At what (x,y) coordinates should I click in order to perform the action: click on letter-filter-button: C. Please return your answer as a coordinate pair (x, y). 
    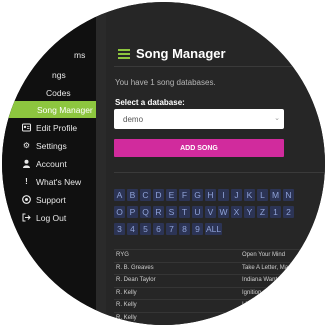
    Looking at the image, I should click on (145, 195).